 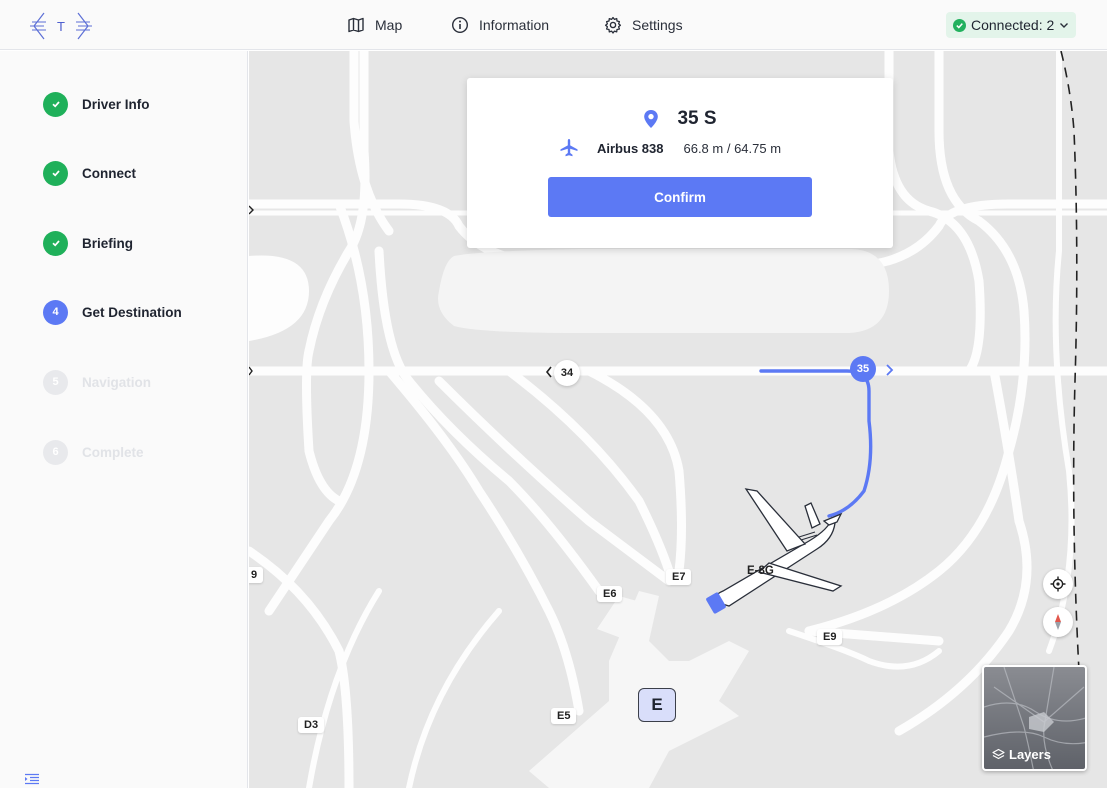 What do you see at coordinates (732, 148) in the screenshot?
I see `aircraft-dimensions: 66.8 m / 64.75 m` at bounding box center [732, 148].